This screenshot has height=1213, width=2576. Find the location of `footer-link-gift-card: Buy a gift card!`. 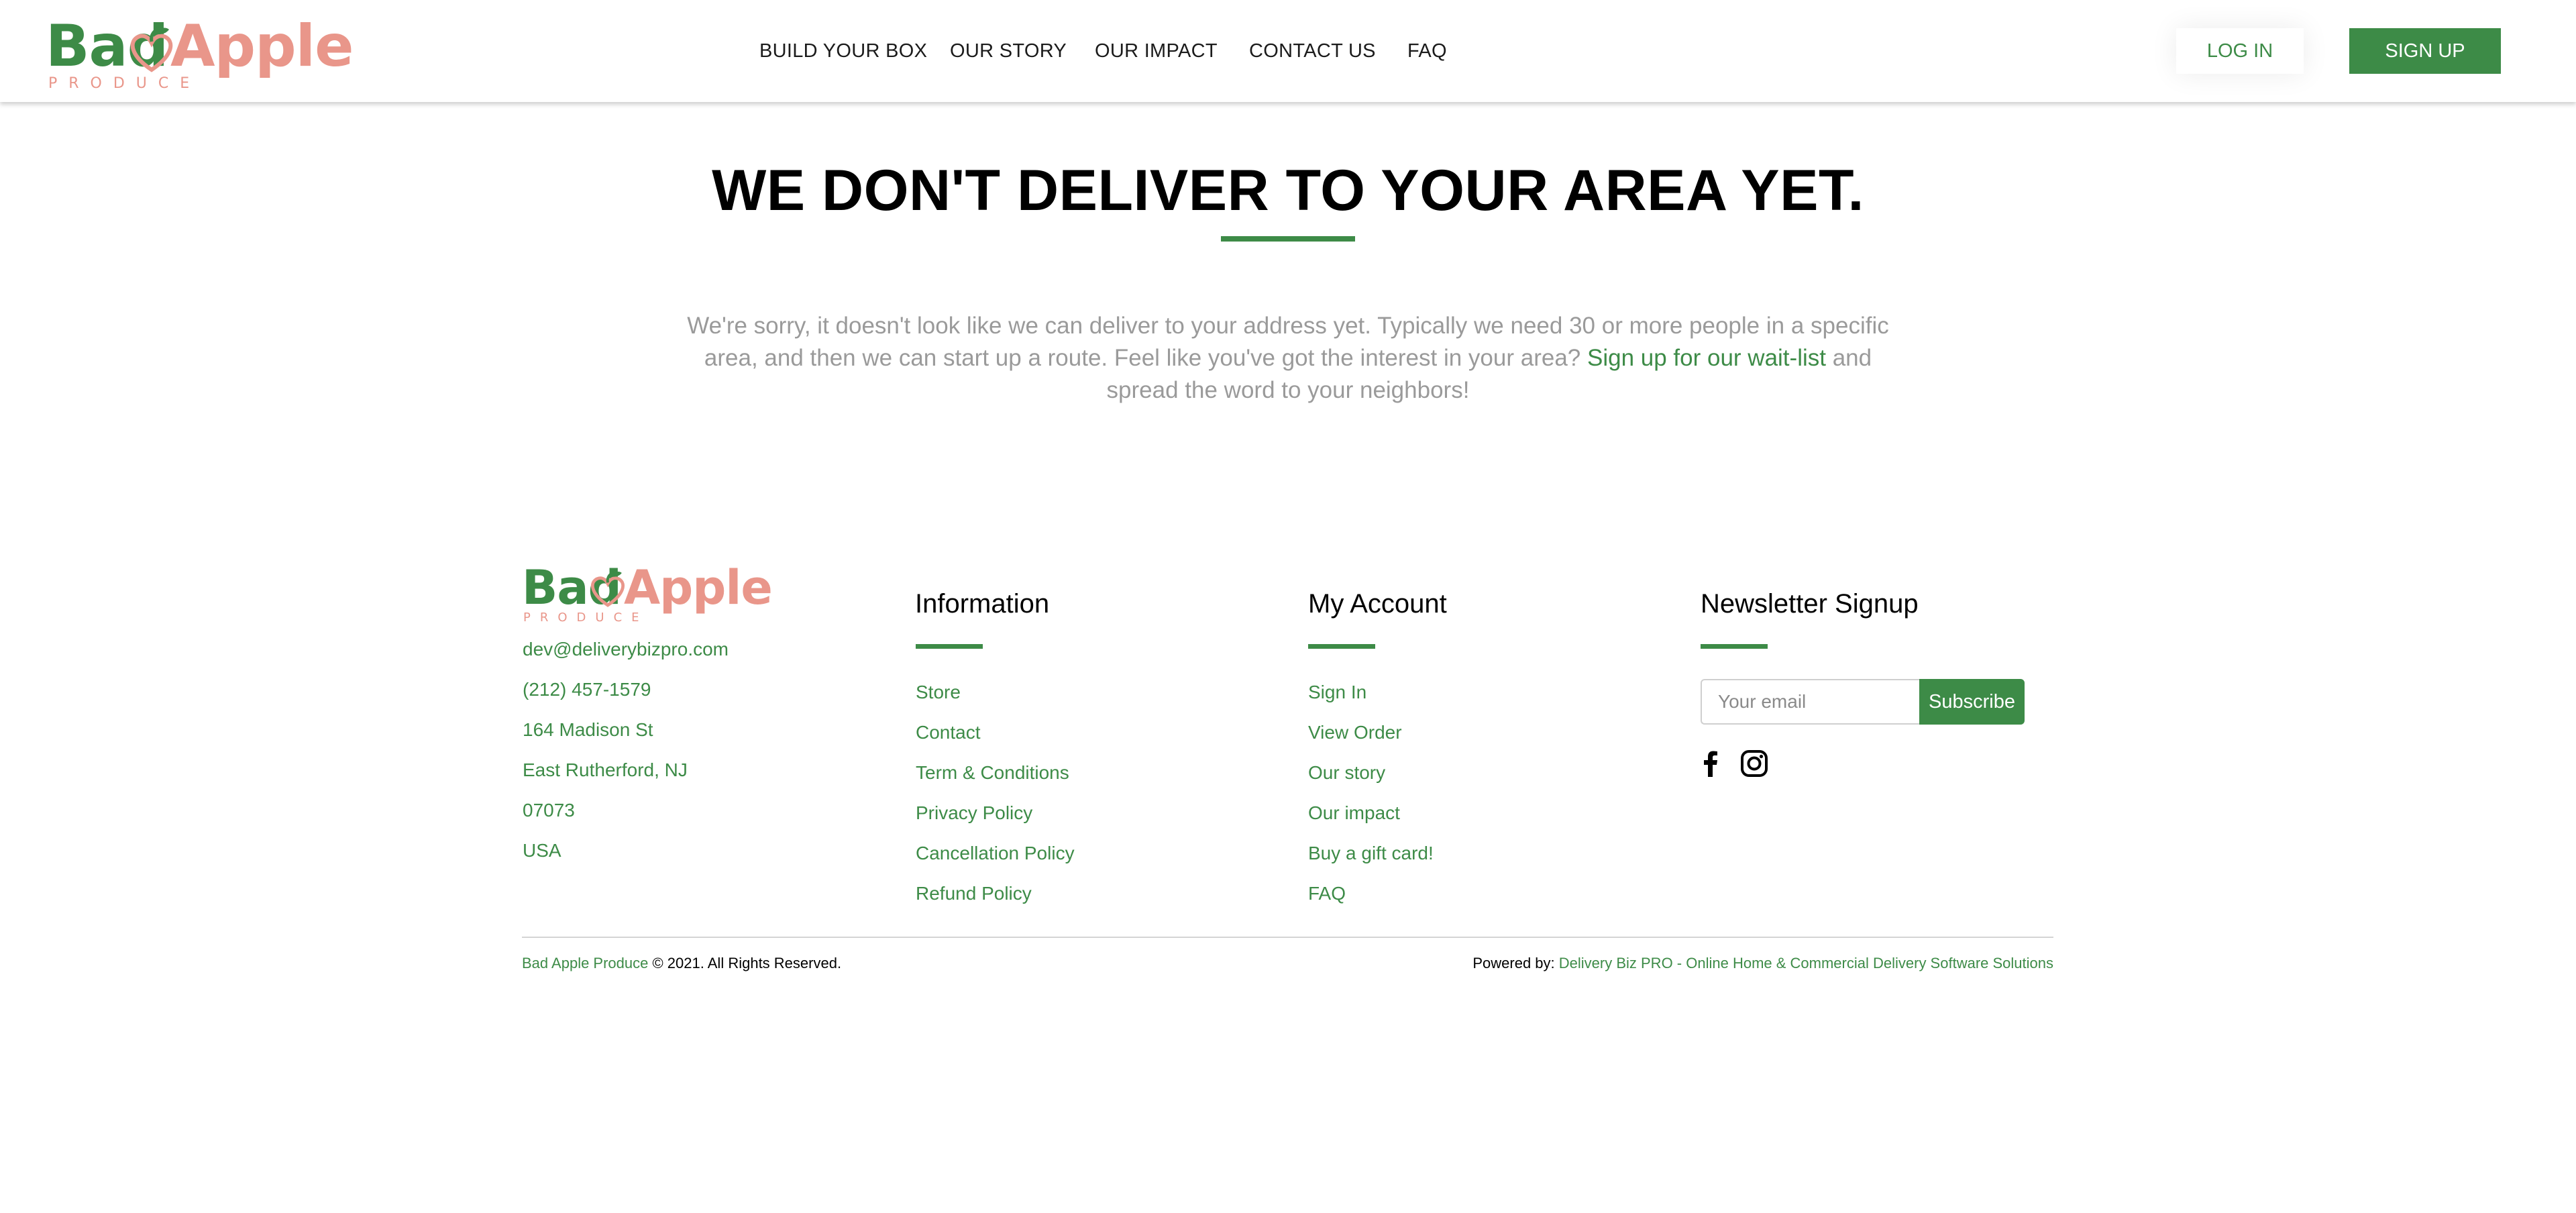

footer-link-gift-card: Buy a gift card! is located at coordinates (1371, 853).